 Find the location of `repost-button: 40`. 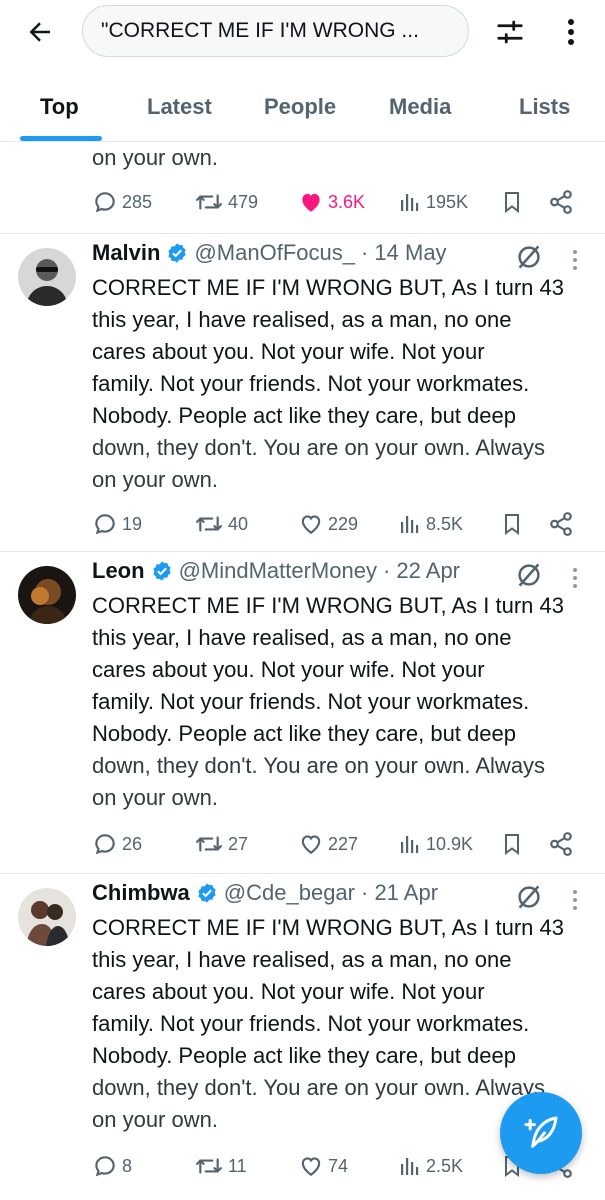

repost-button: 40 is located at coordinates (221, 524).